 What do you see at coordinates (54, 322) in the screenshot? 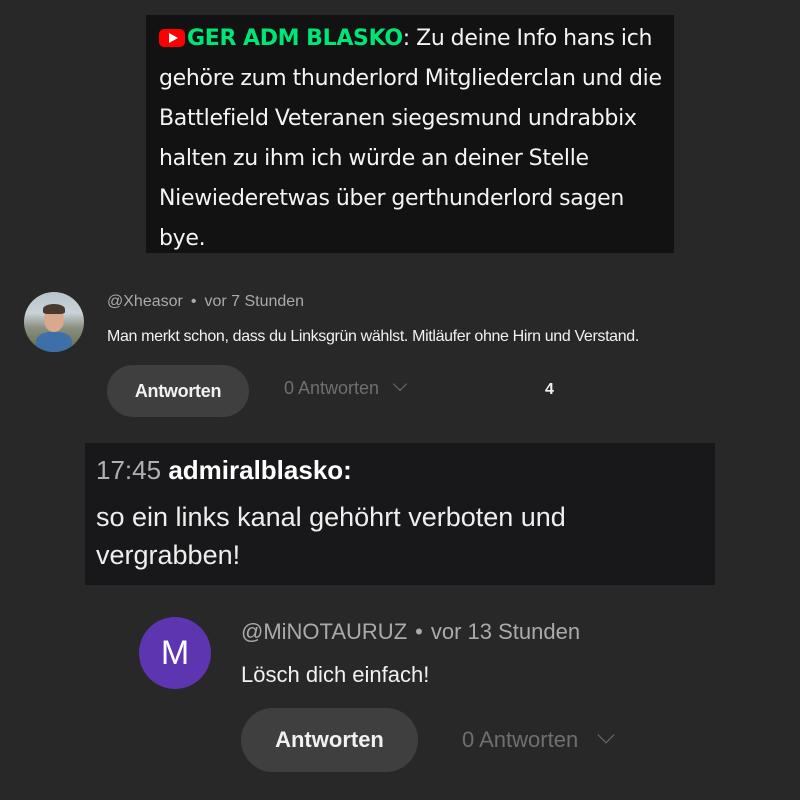
I see `avatar` at bounding box center [54, 322].